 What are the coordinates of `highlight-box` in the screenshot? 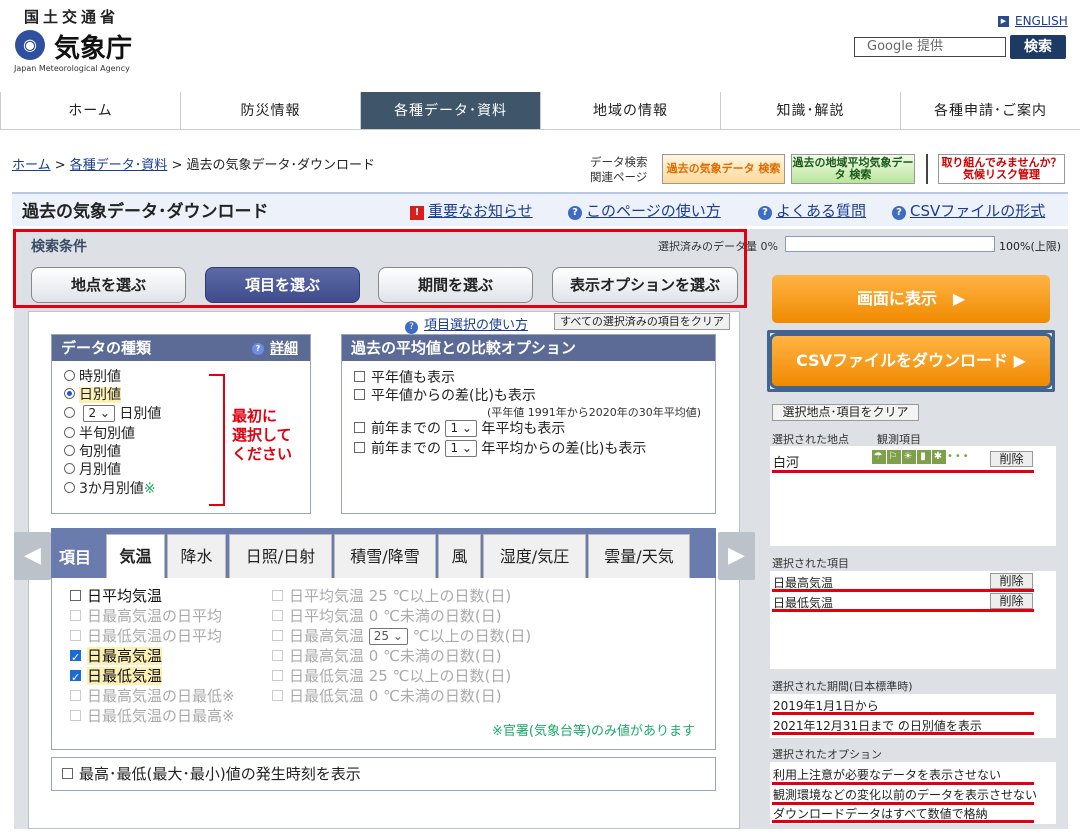 It's located at (380, 268).